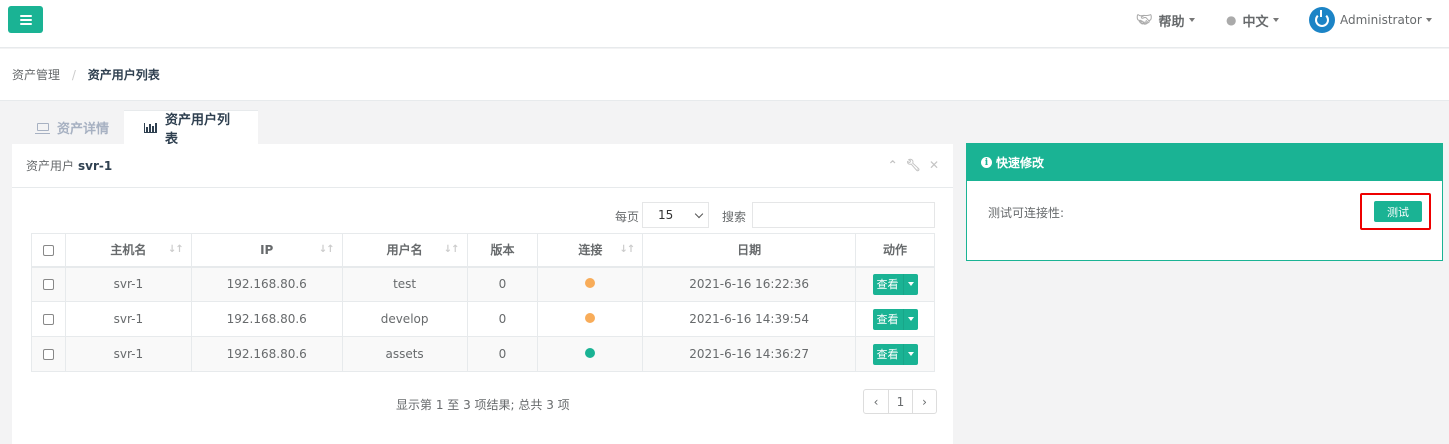 The width and height of the screenshot is (1449, 444). I want to click on breadcrumb-current: 资产用户列表, so click(123, 75).